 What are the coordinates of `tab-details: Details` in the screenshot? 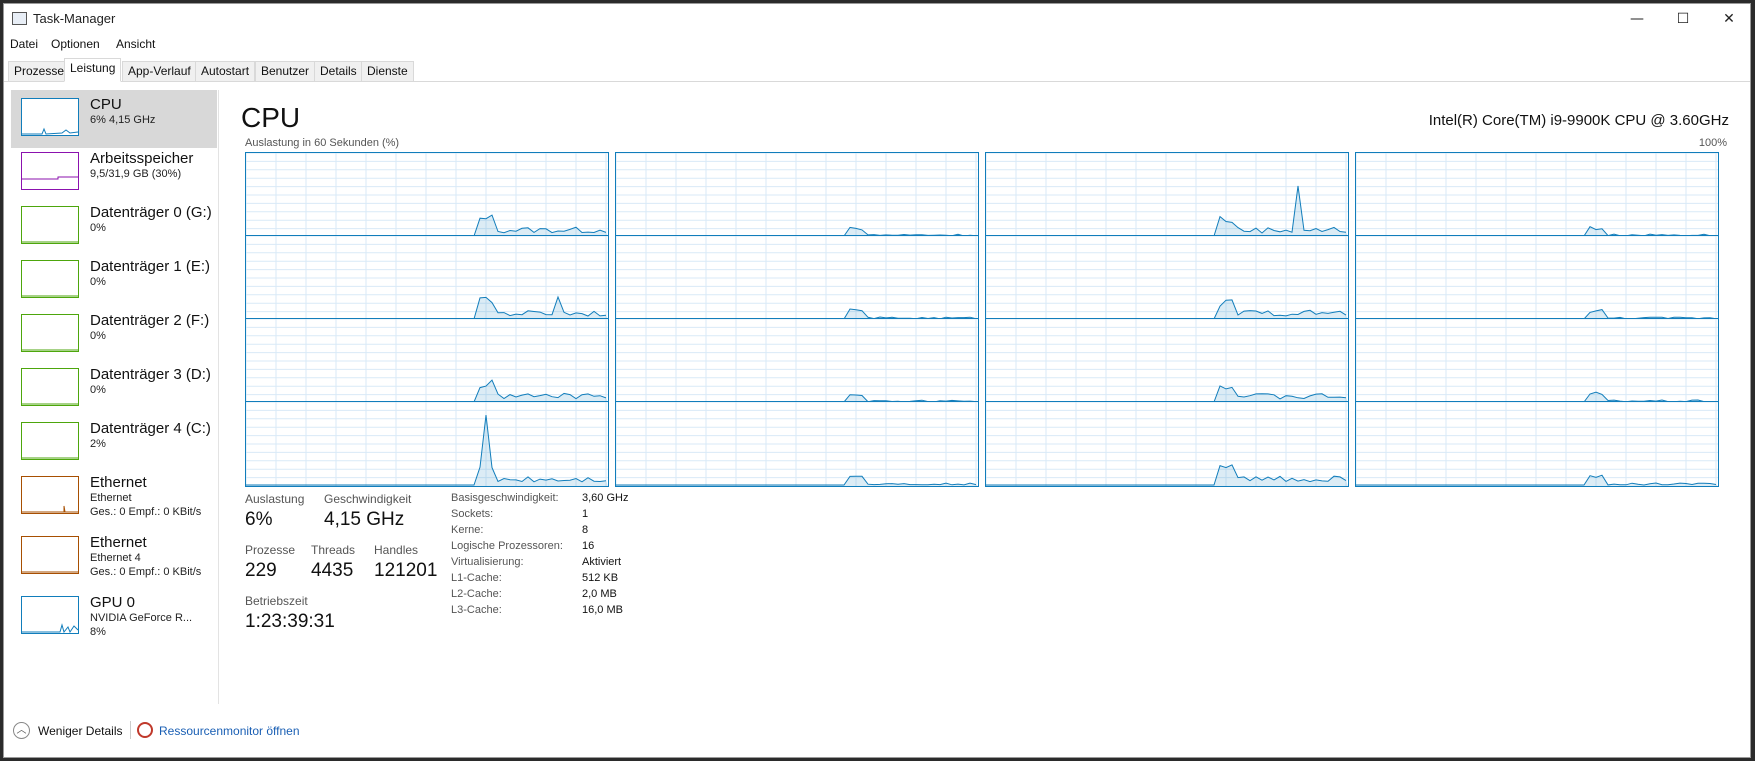 It's located at (338, 71).